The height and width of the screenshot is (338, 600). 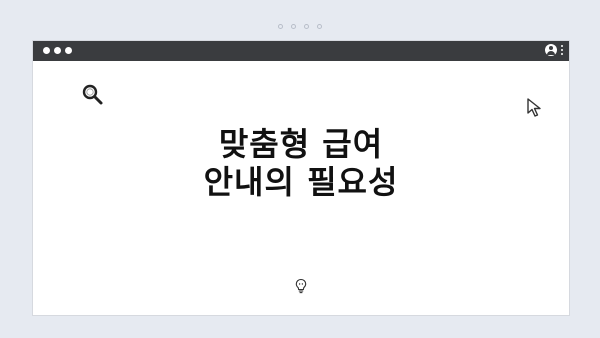 I want to click on window-dot-maximize, so click(x=68, y=50).